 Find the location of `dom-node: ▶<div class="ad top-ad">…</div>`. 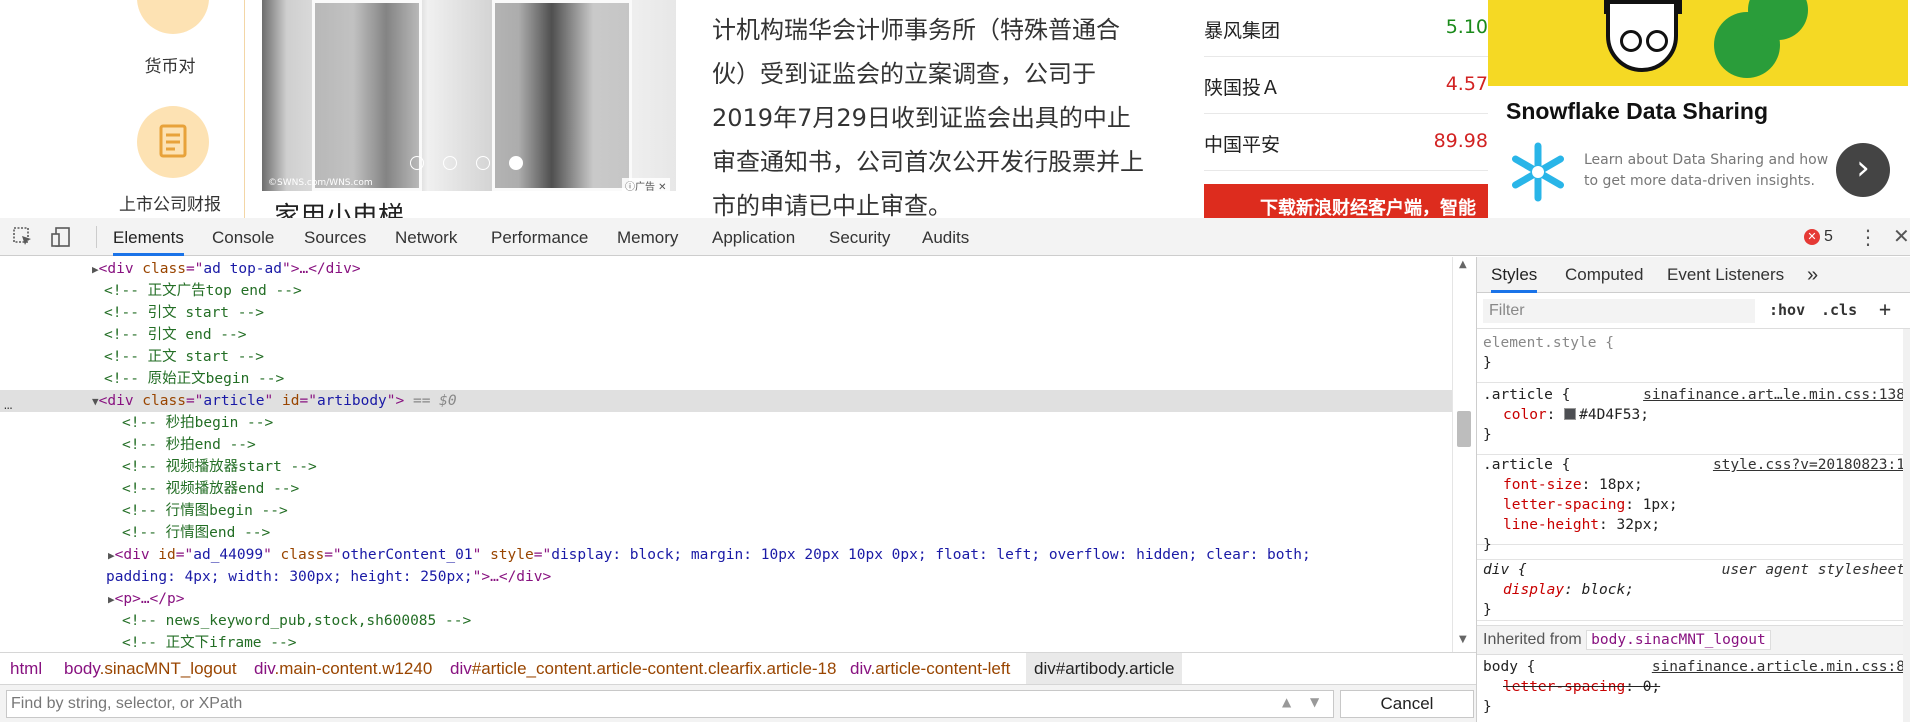

dom-node: ▶<div class="ad top-ad">…</div> is located at coordinates (726, 269).